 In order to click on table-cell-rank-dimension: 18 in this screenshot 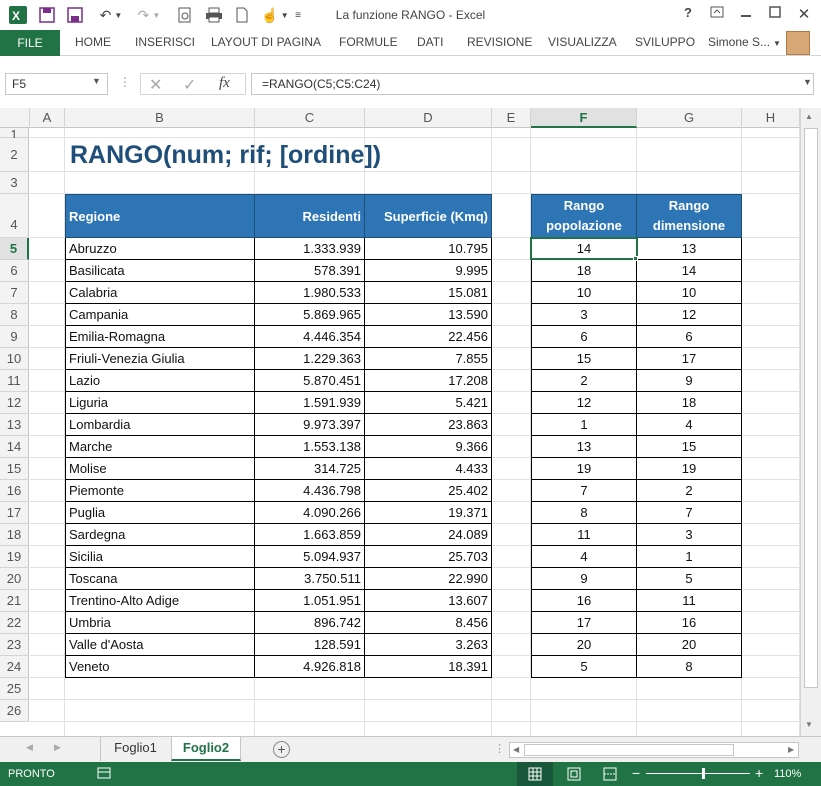, I will do `click(689, 403)`.